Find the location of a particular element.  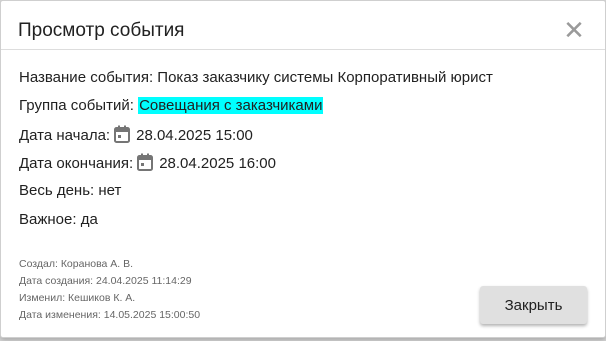

field-important: Важное: да is located at coordinates (58, 220).